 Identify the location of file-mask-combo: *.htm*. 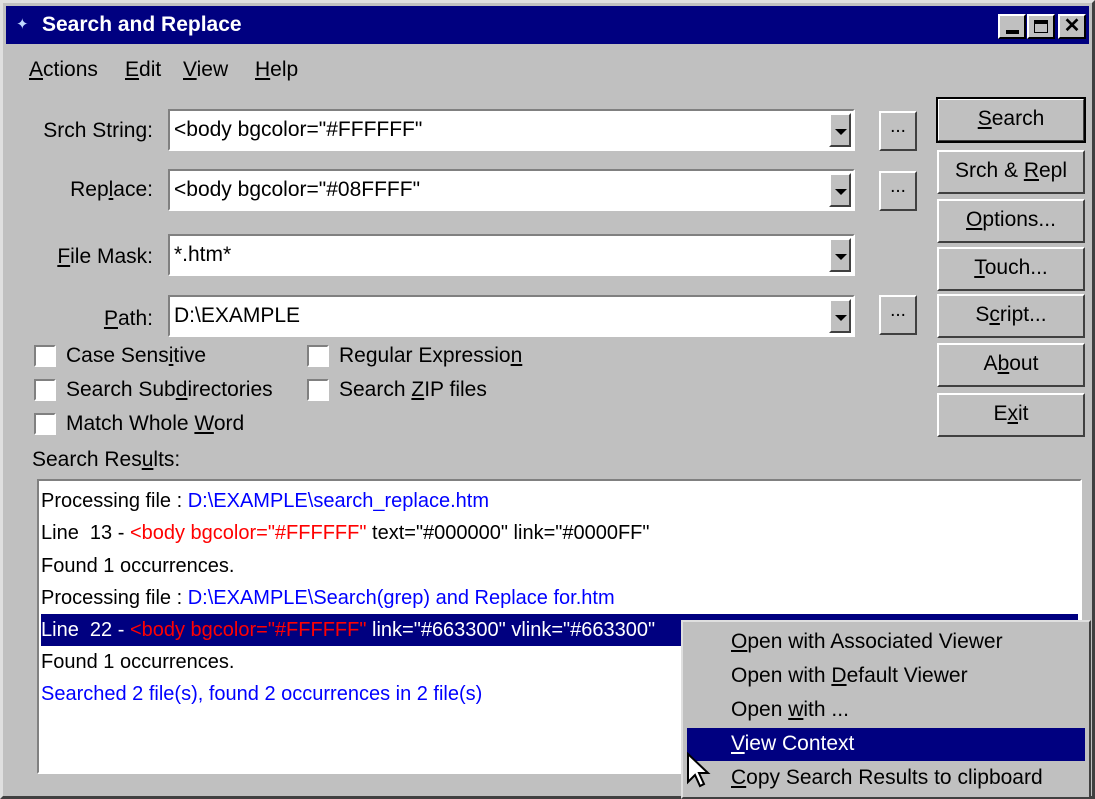
(511, 255).